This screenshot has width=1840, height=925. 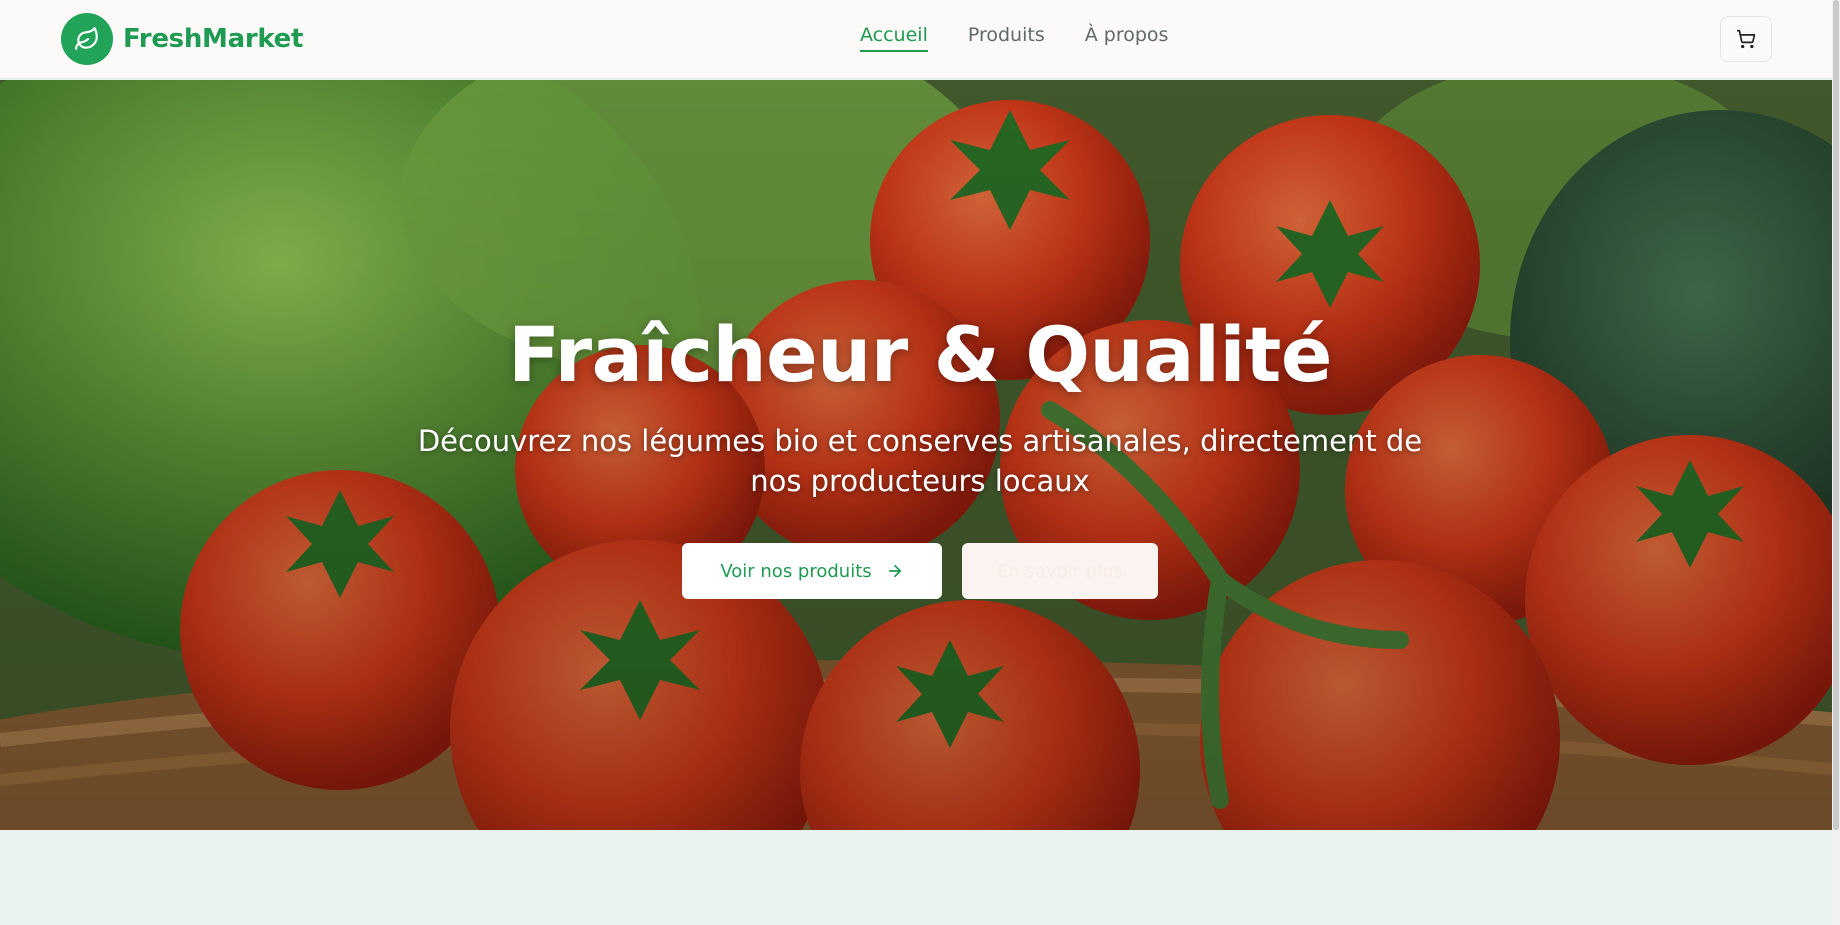 I want to click on hero-cta-row: Voir nos produits En savoir plus, so click(x=920, y=571).